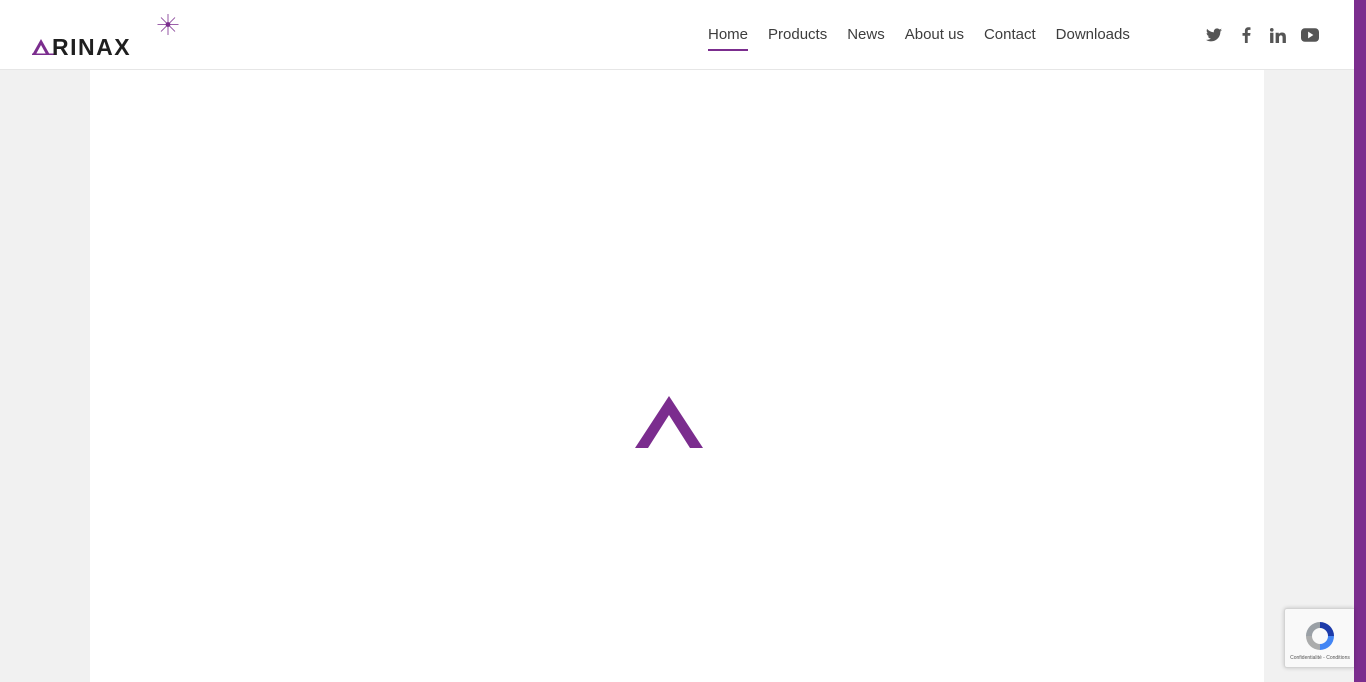 The width and height of the screenshot is (1366, 682). Describe the element at coordinates (866, 35) in the screenshot. I see `nav-item-news: News` at that location.